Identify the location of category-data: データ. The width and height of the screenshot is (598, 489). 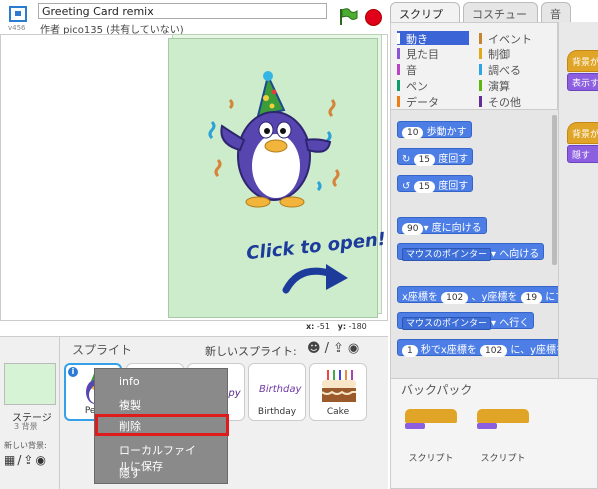
(433, 101).